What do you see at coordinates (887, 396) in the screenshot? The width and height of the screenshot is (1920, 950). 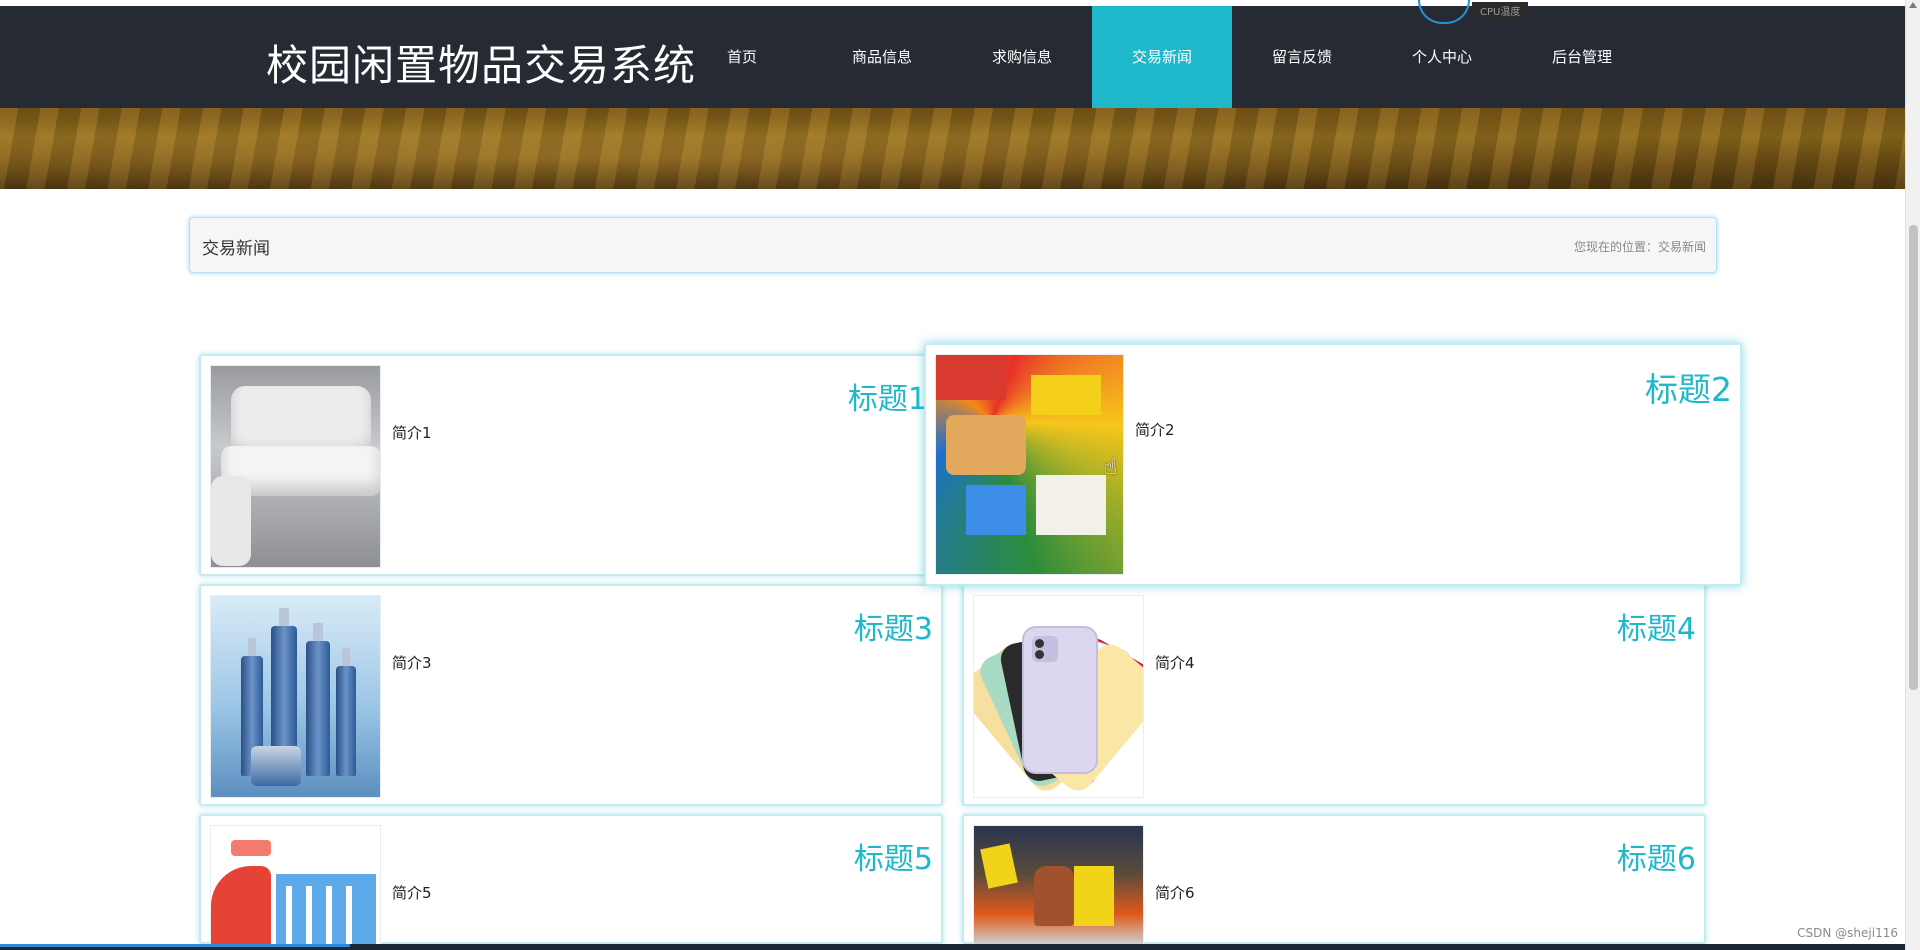 I see `news-title: 标题1` at bounding box center [887, 396].